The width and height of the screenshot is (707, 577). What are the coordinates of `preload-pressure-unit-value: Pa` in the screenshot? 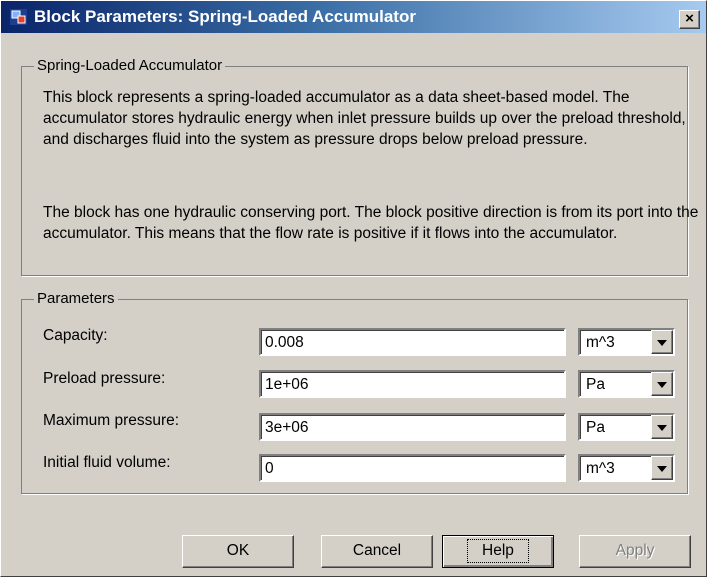 It's located at (595, 384).